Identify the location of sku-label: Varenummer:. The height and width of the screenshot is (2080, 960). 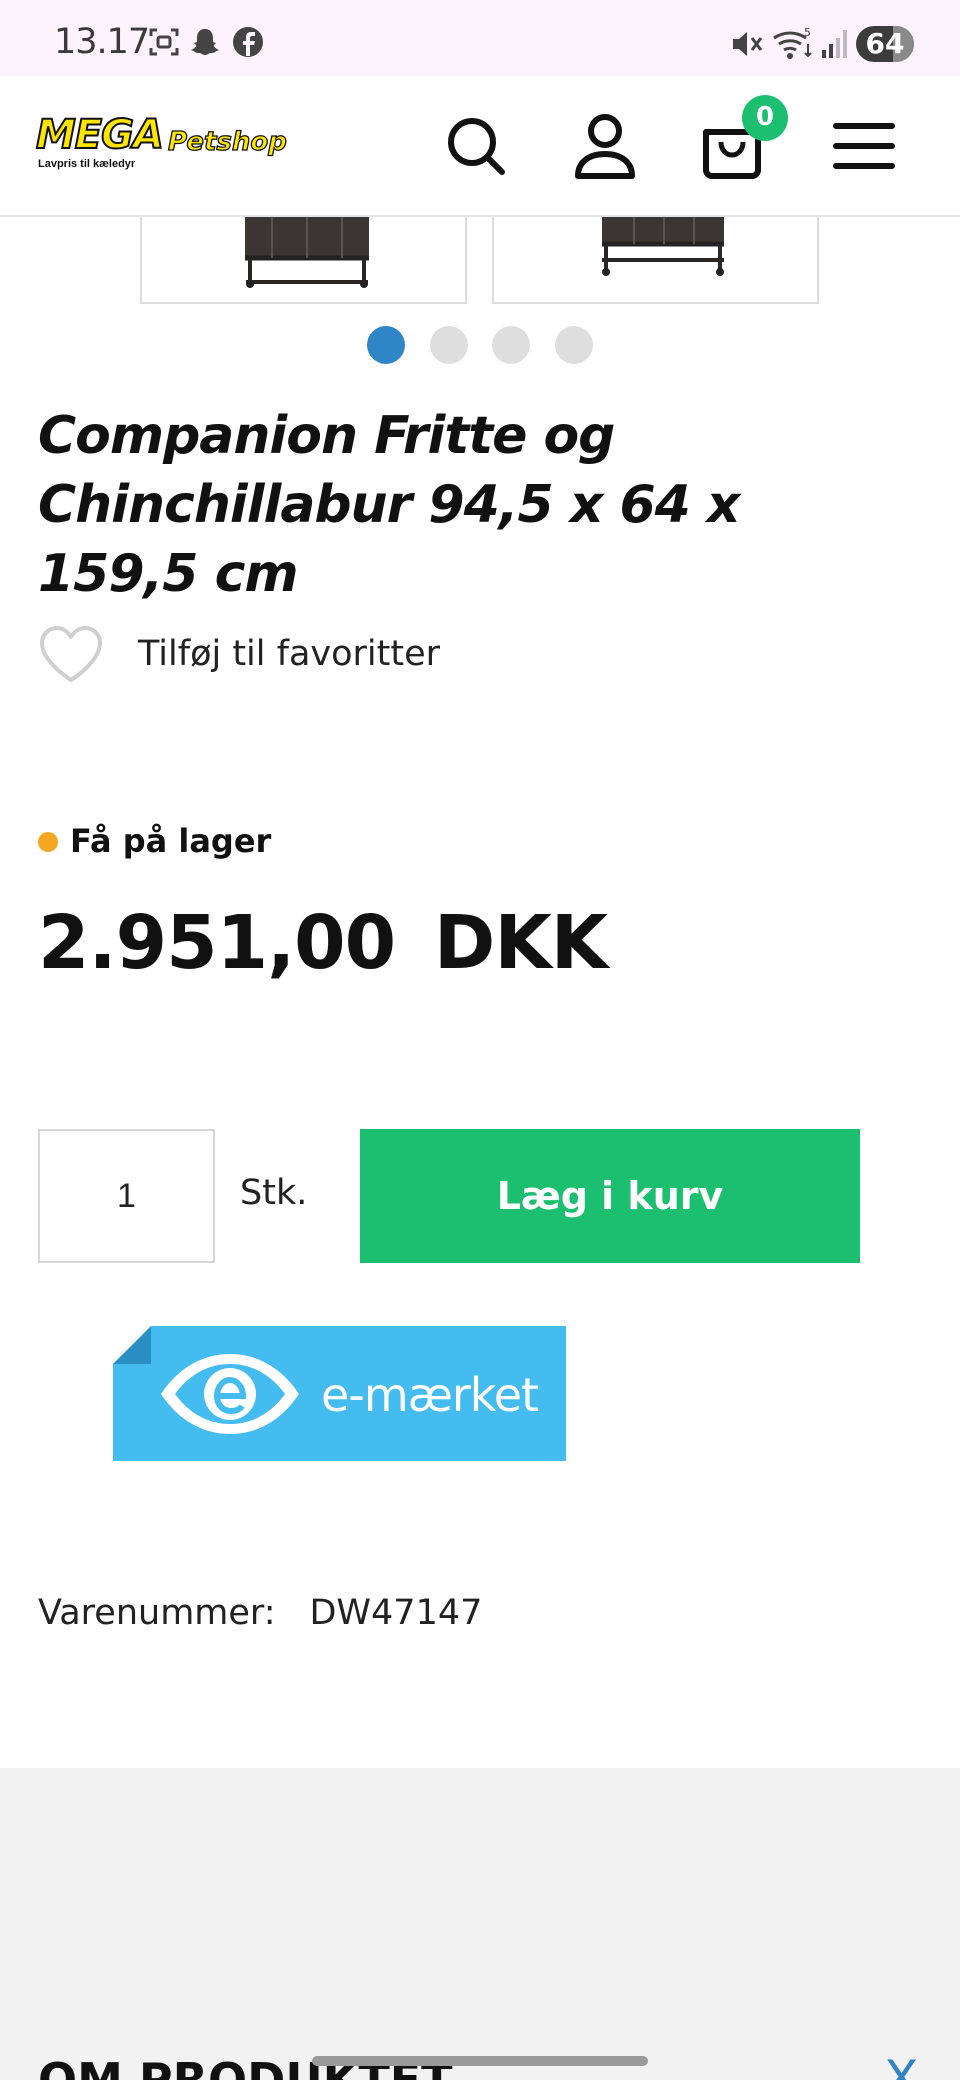
(157, 1613).